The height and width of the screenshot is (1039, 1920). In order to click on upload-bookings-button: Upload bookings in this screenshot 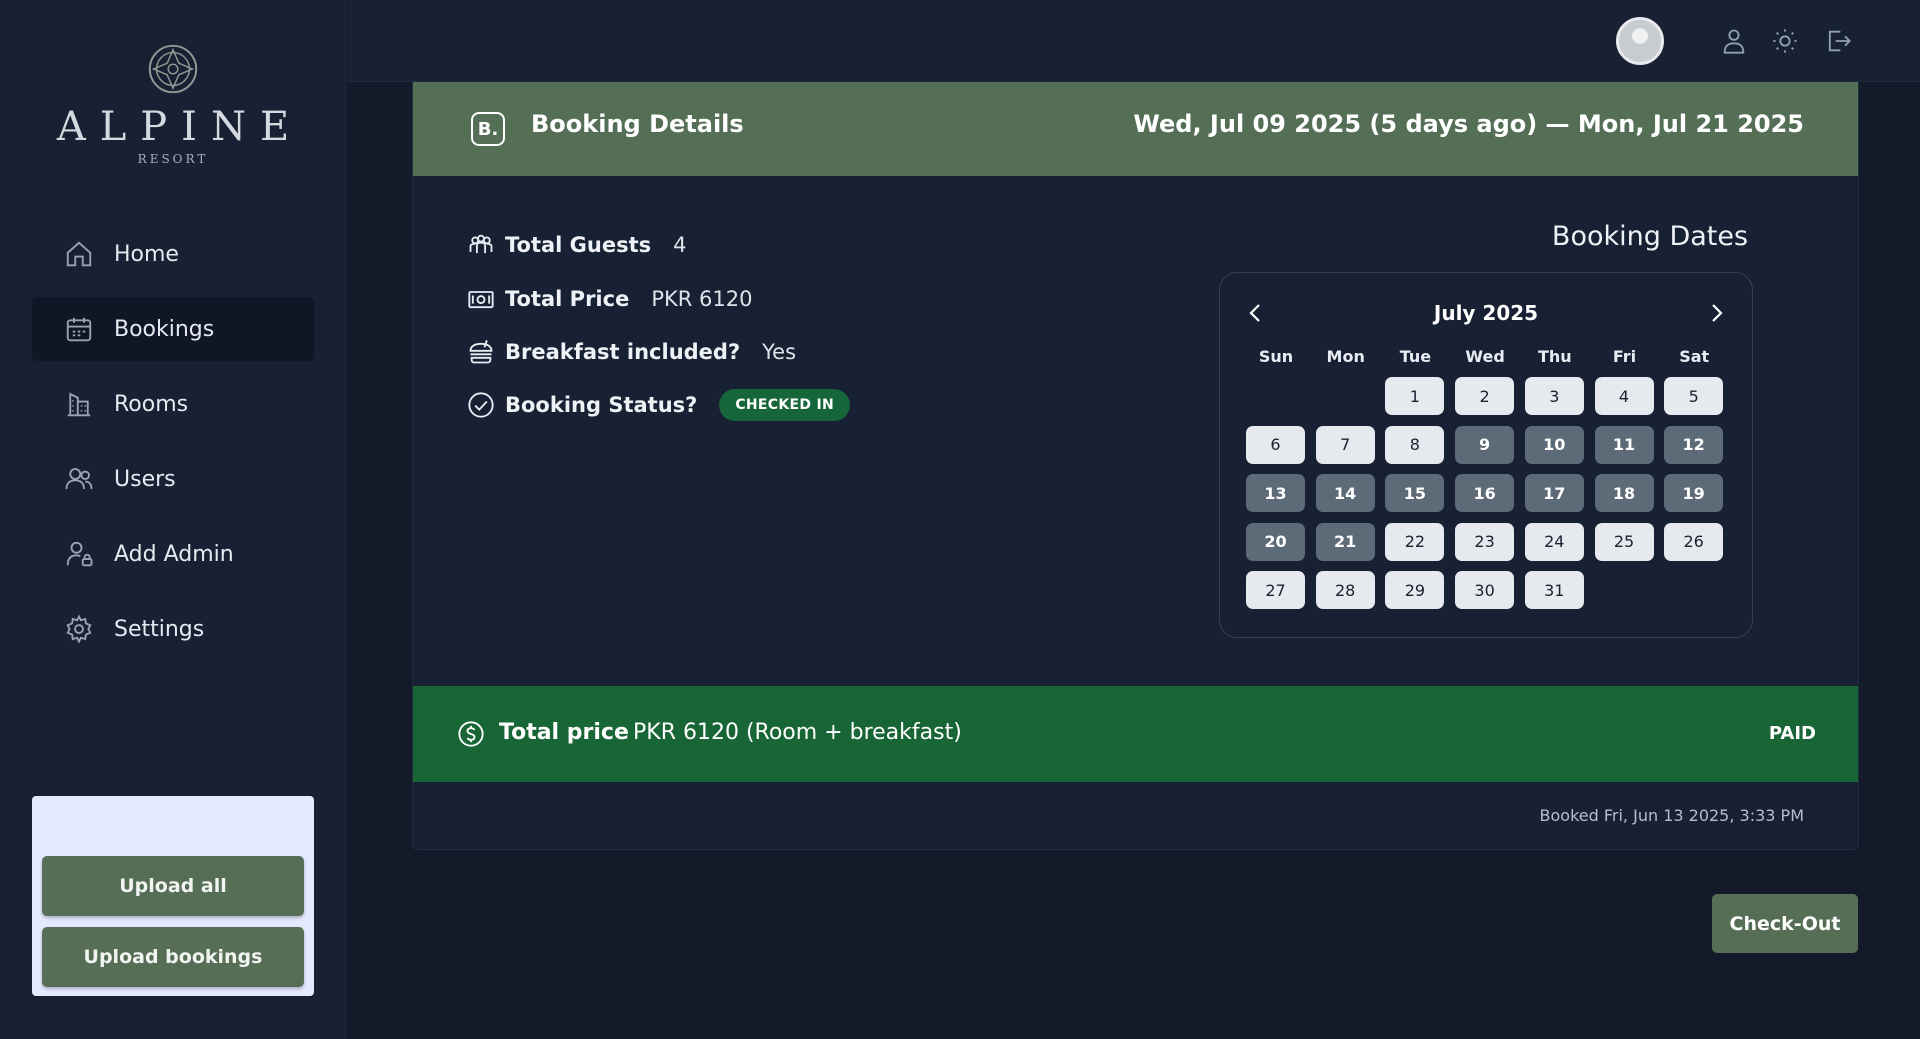, I will do `click(173, 957)`.